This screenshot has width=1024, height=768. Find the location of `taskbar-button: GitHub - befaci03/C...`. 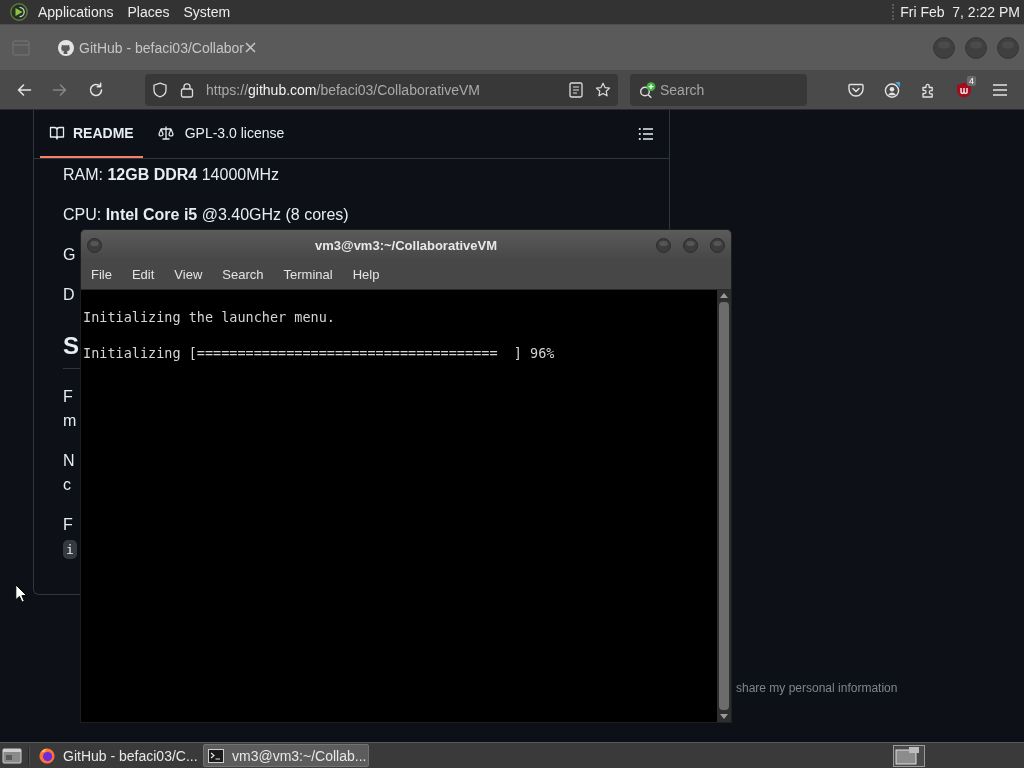

taskbar-button: GitHub - befaci03/C... is located at coordinates (117, 755).